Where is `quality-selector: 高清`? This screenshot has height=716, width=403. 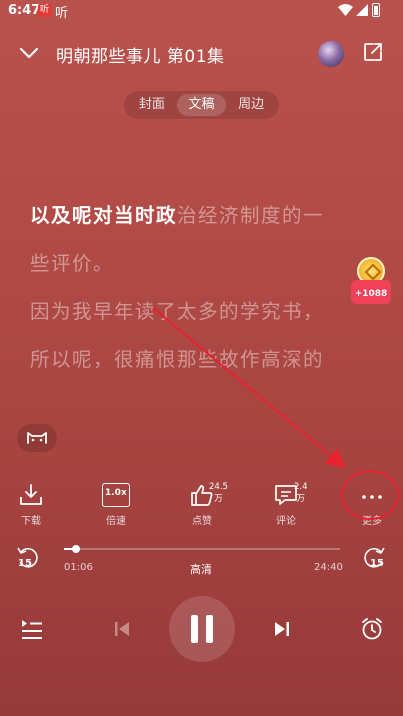 quality-selector: 高清 is located at coordinates (201, 569).